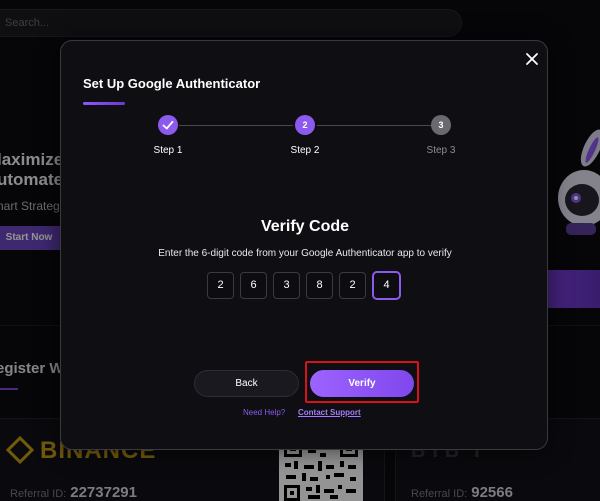  Describe the element at coordinates (532, 59) in the screenshot. I see `close-icon` at that location.